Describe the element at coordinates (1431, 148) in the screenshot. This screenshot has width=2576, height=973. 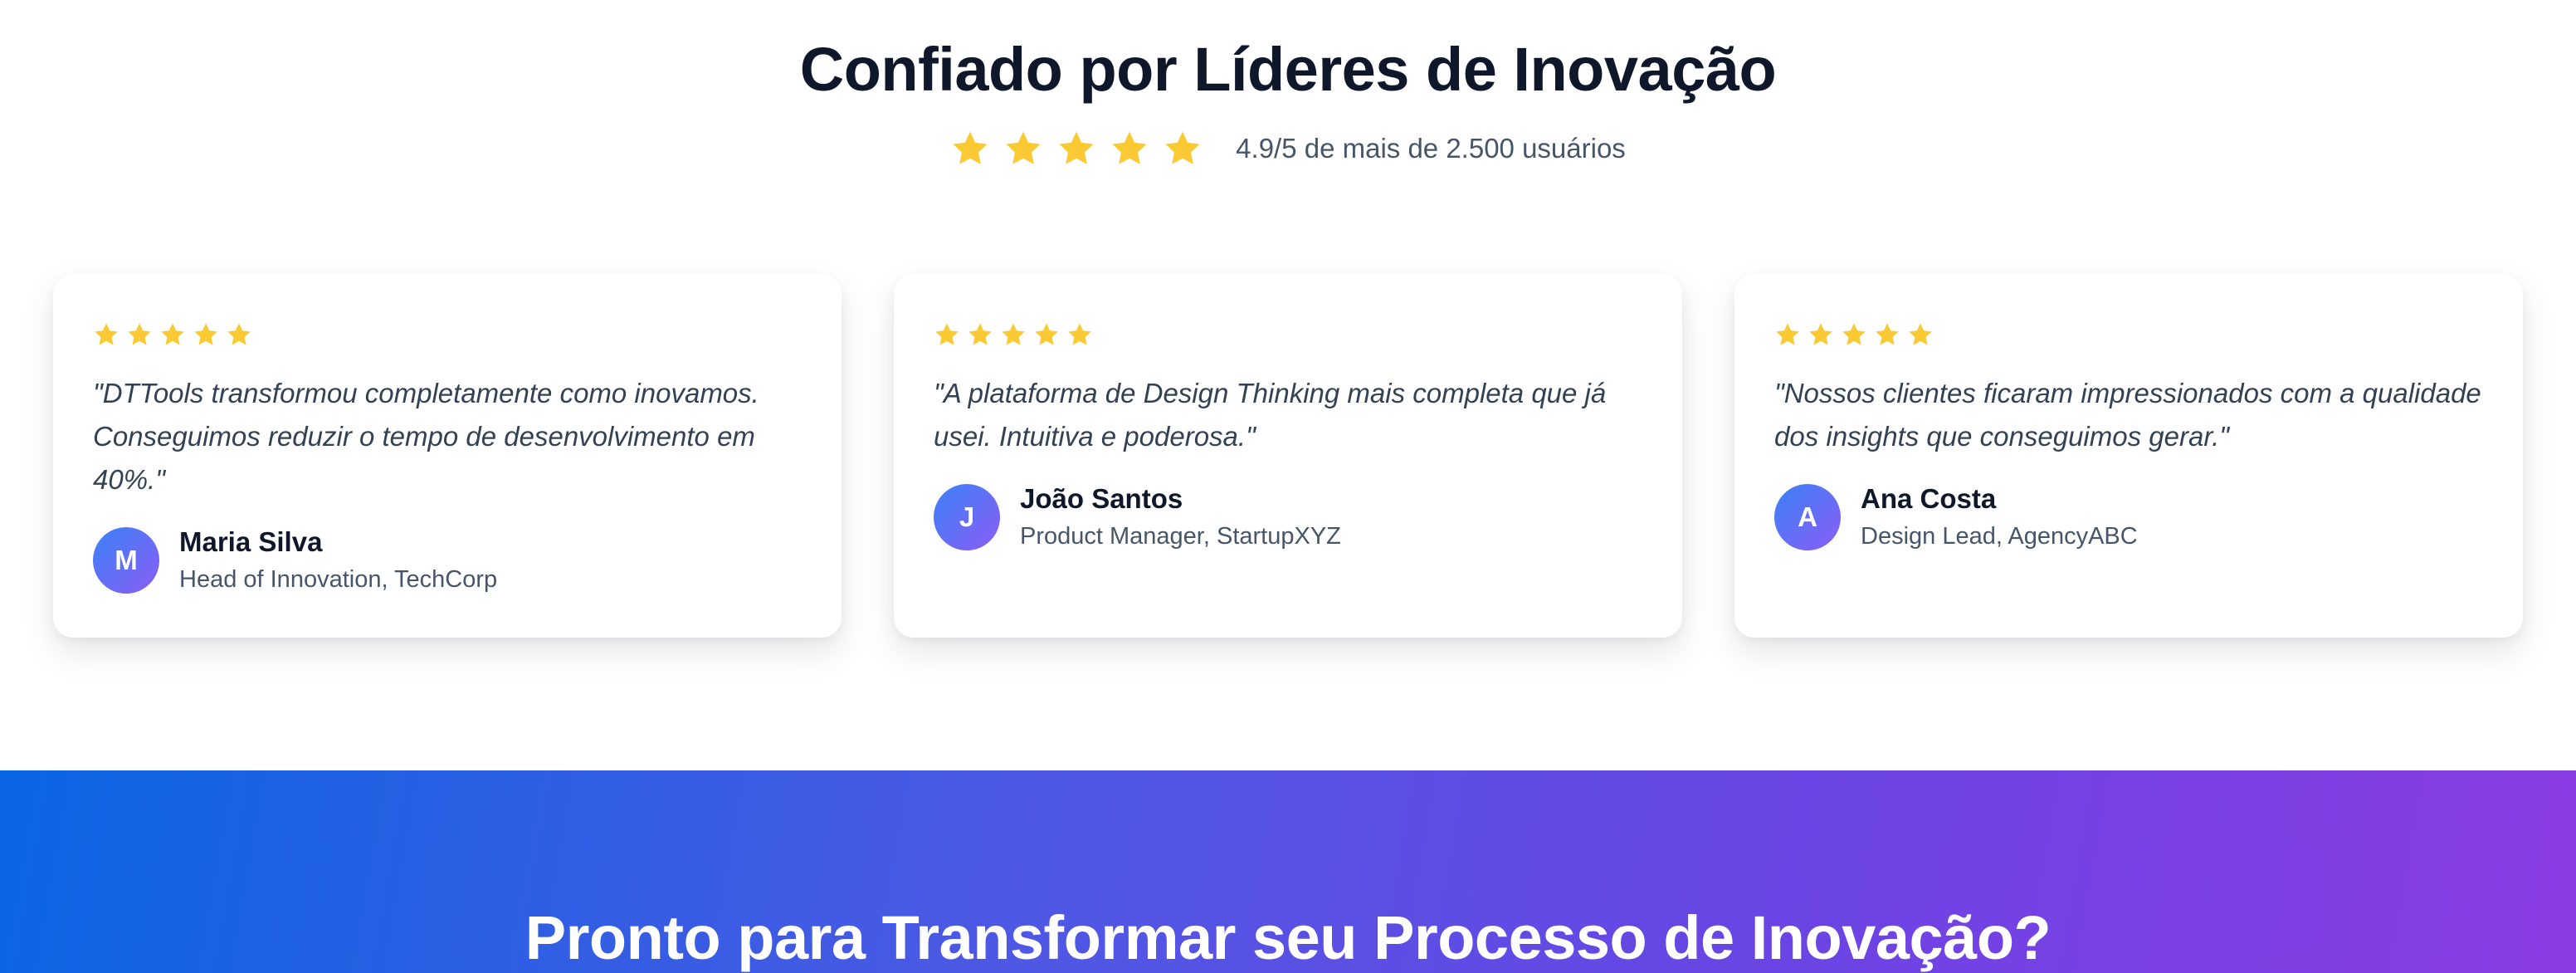
I see `rating-summary: 4.9/5 de mais de 2.500 usuários` at that location.